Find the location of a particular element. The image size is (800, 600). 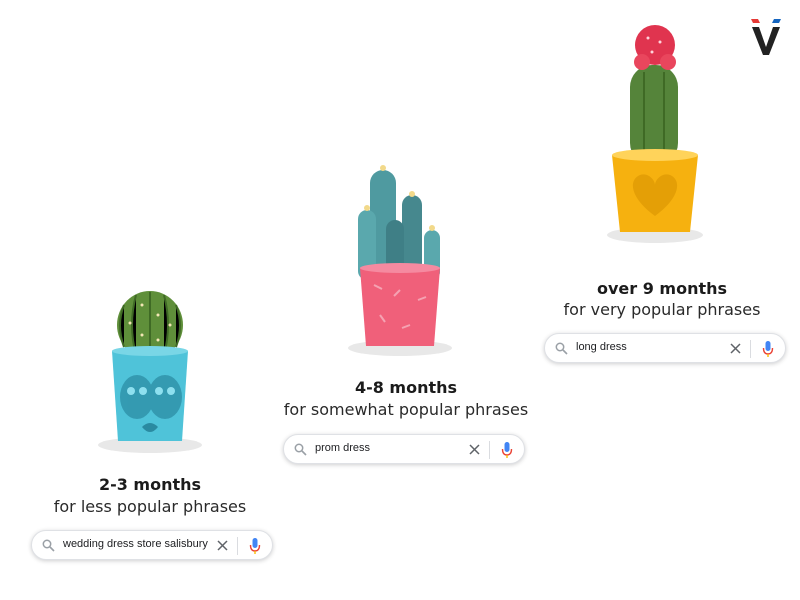

column-cactus-icon is located at coordinates (400, 260).